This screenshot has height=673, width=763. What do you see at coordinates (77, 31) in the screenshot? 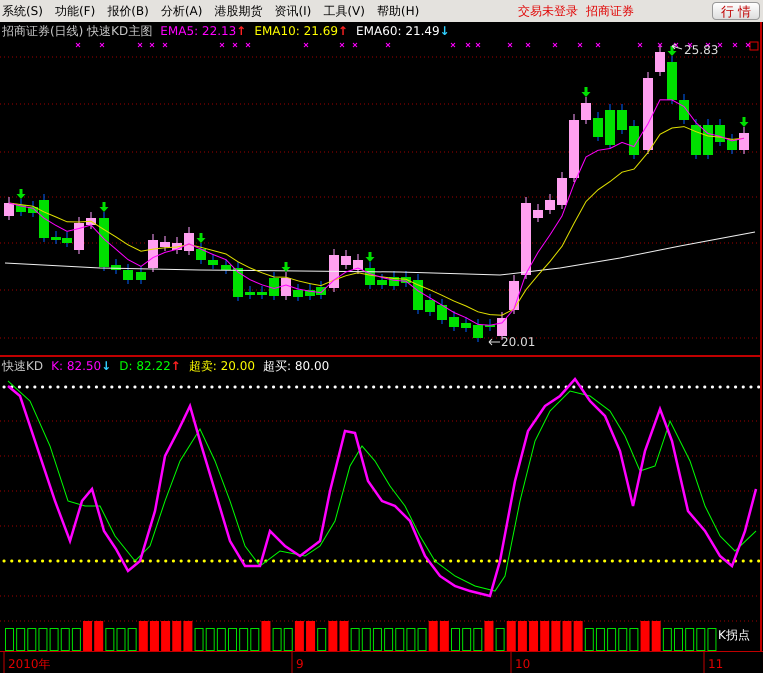
I see `panel-title: 招商证券(日线) 快速KD主图` at bounding box center [77, 31].